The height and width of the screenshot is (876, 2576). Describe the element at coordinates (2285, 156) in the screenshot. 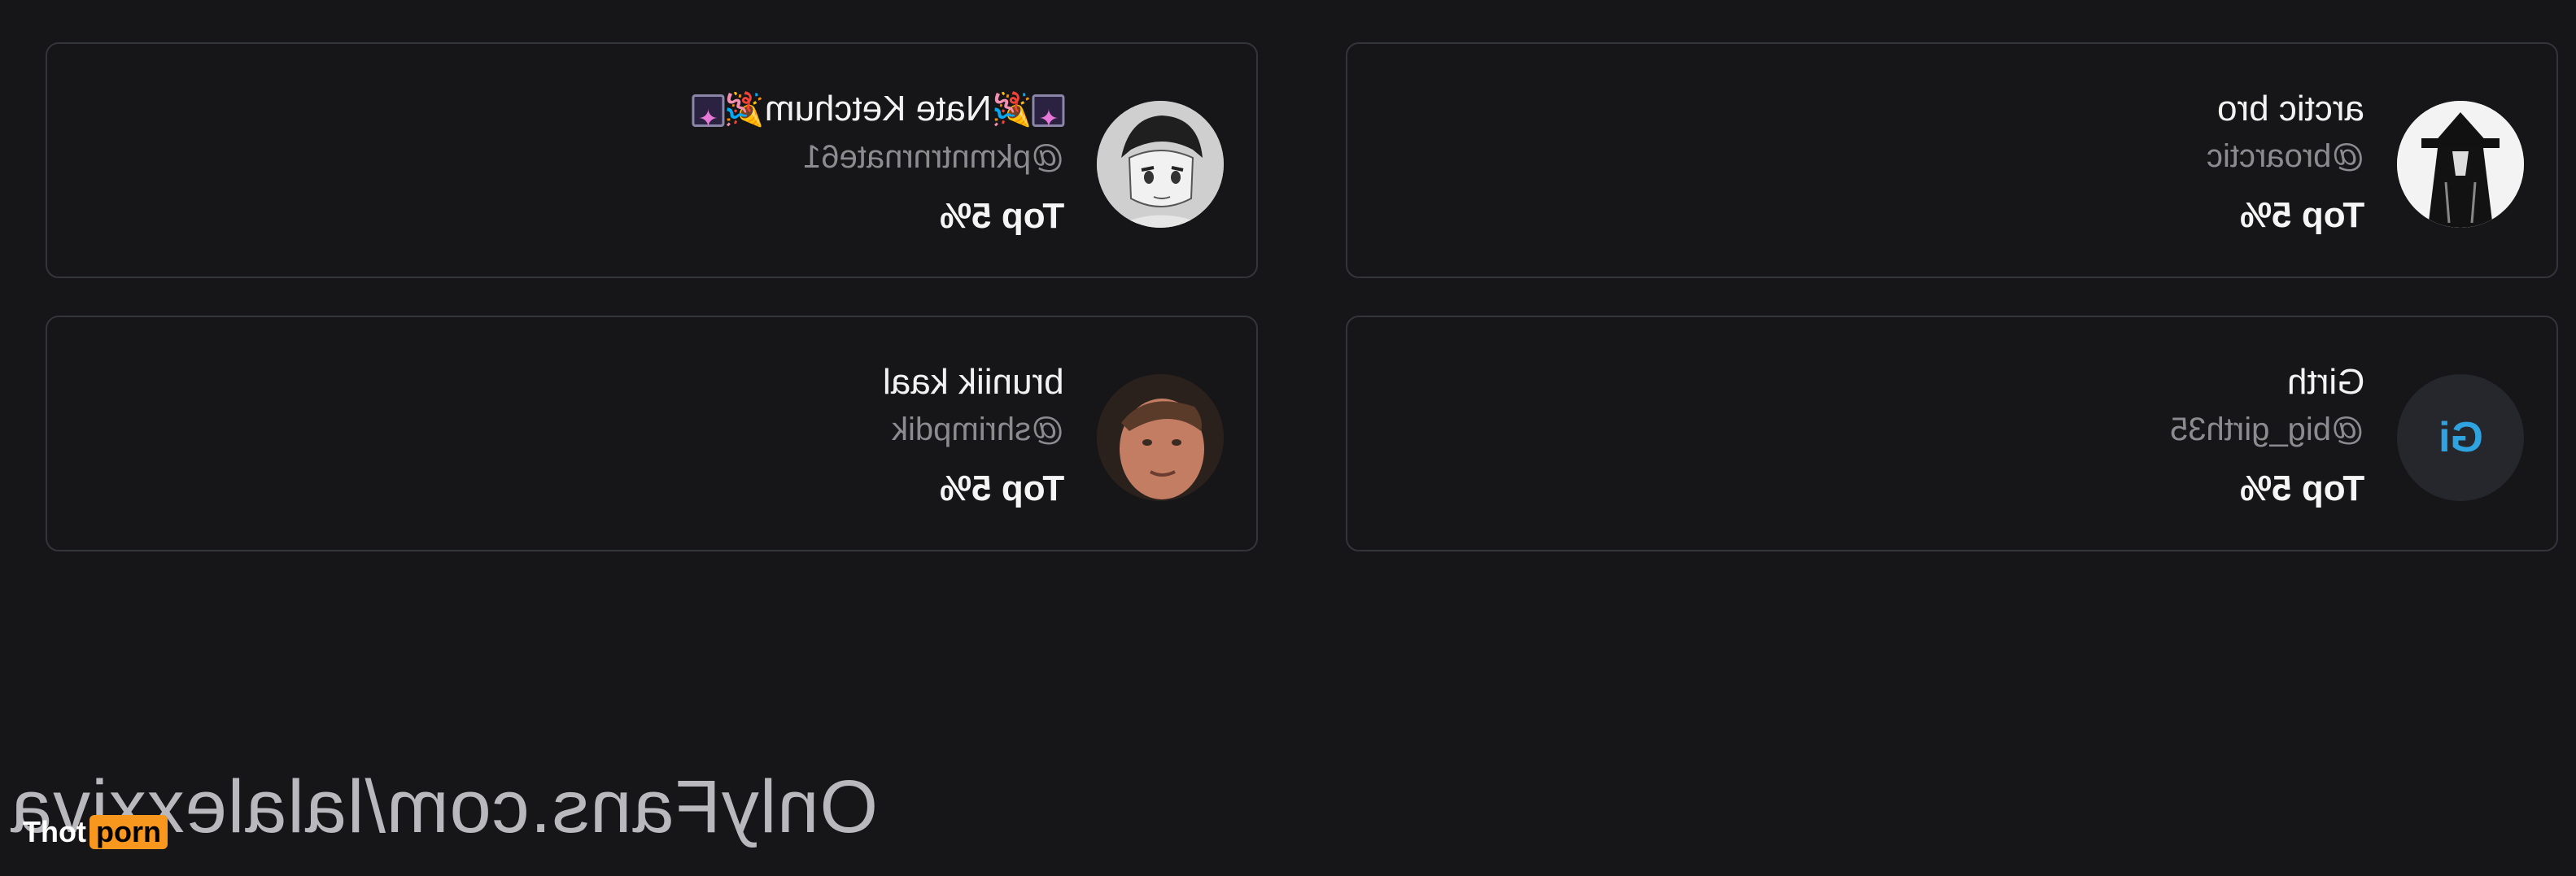

I see `follower-handle: @broarctic` at that location.